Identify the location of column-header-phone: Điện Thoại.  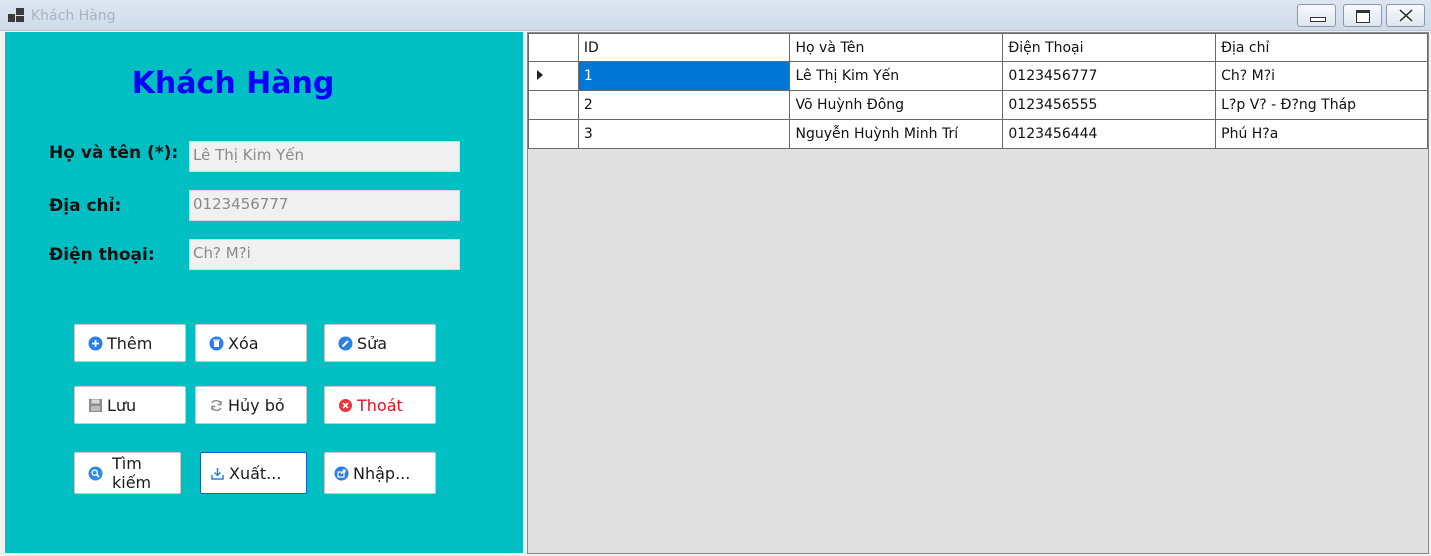
(1109, 47).